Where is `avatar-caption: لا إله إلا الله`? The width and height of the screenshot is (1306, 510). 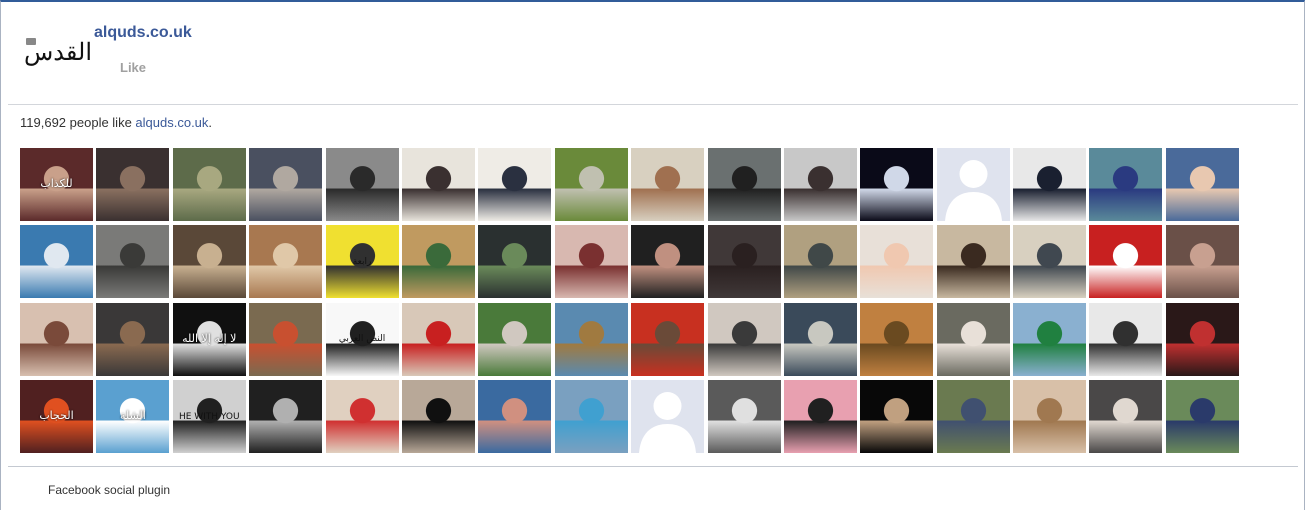 avatar-caption: لا إله إلا الله is located at coordinates (209, 338).